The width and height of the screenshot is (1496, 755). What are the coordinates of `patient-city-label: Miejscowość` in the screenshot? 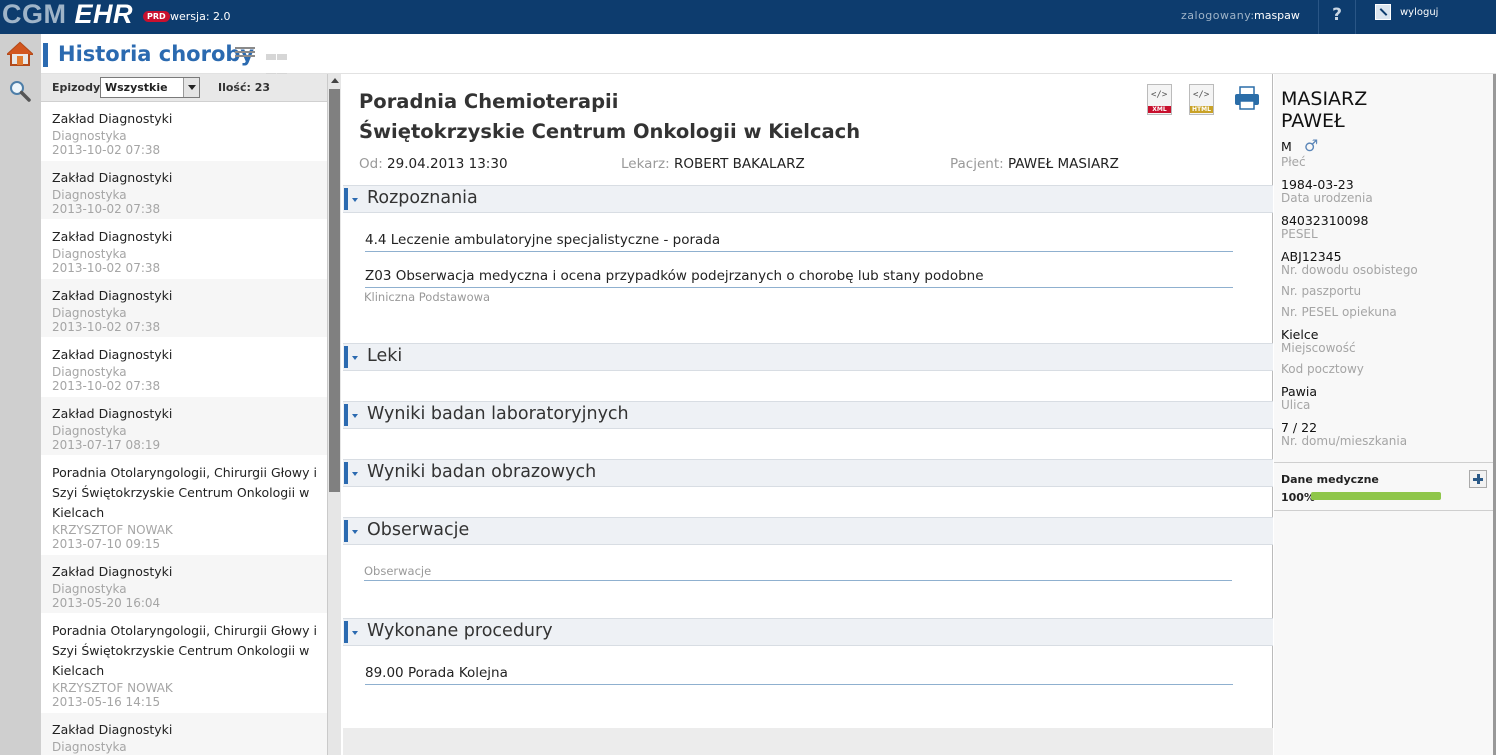 It's located at (1318, 348).